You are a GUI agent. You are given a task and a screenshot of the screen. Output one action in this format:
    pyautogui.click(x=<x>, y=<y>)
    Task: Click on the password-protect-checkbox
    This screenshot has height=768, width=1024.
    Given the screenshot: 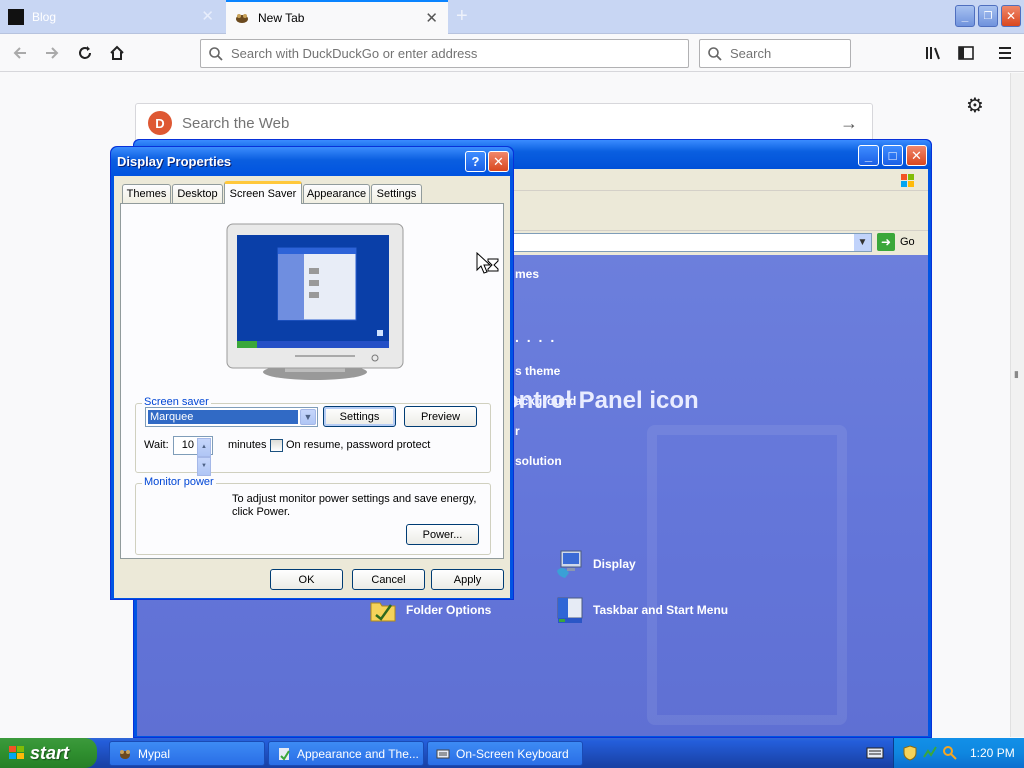 What is the action you would take?
    pyautogui.click(x=276, y=445)
    